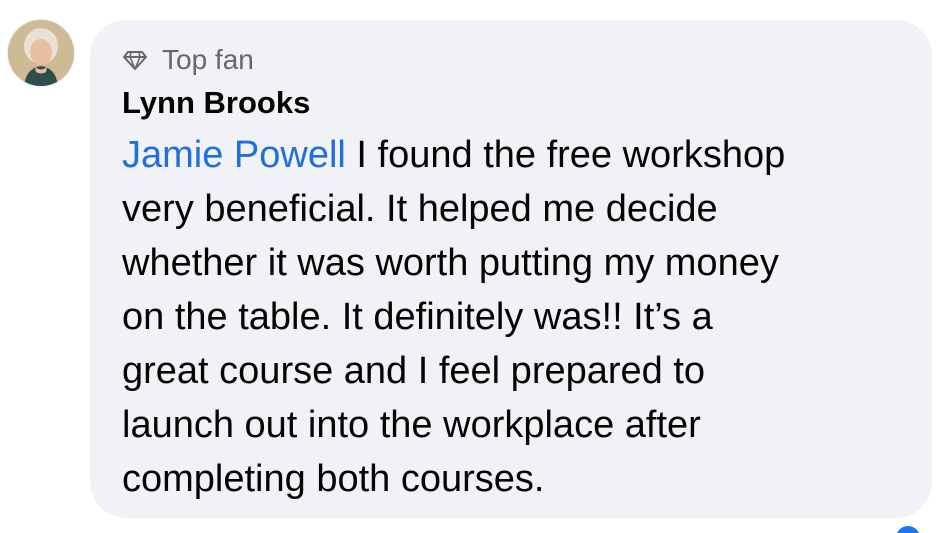  I want to click on diamond-icon, so click(135, 60).